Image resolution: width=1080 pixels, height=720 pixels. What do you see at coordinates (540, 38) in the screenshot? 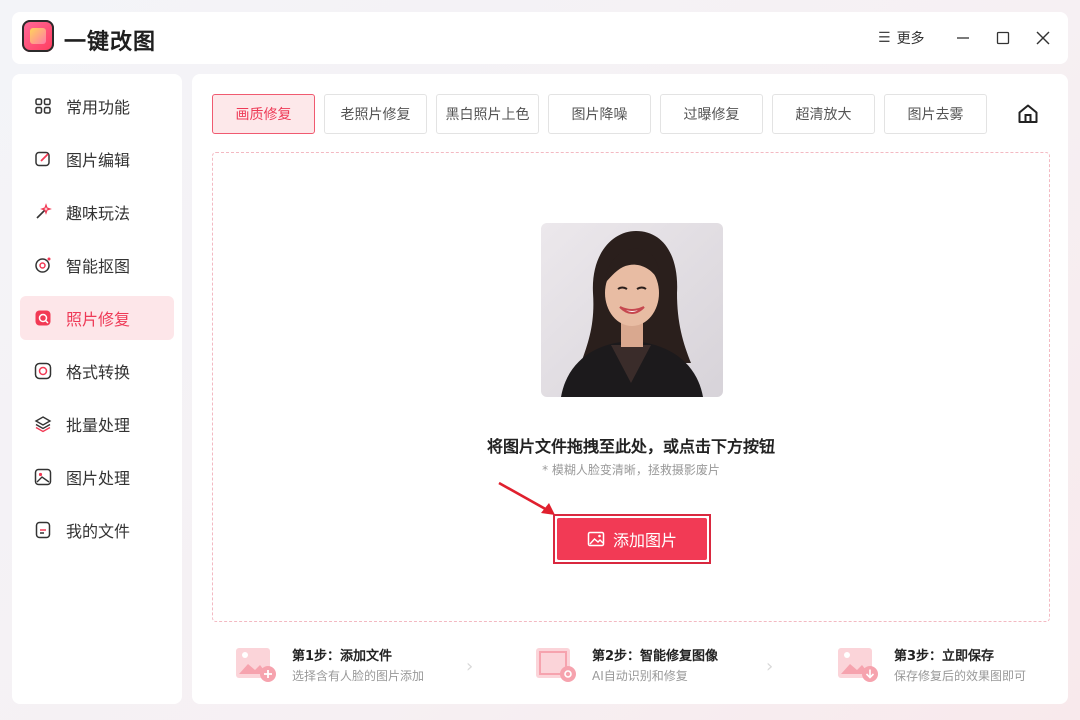
I see `title-bar: 一键改图 ☰ 更多` at bounding box center [540, 38].